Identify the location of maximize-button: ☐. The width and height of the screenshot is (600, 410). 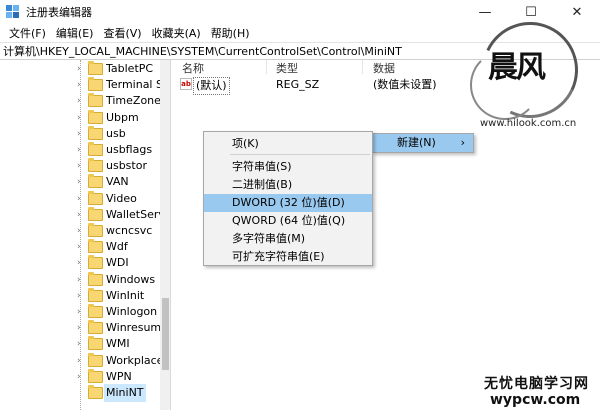
(531, 12).